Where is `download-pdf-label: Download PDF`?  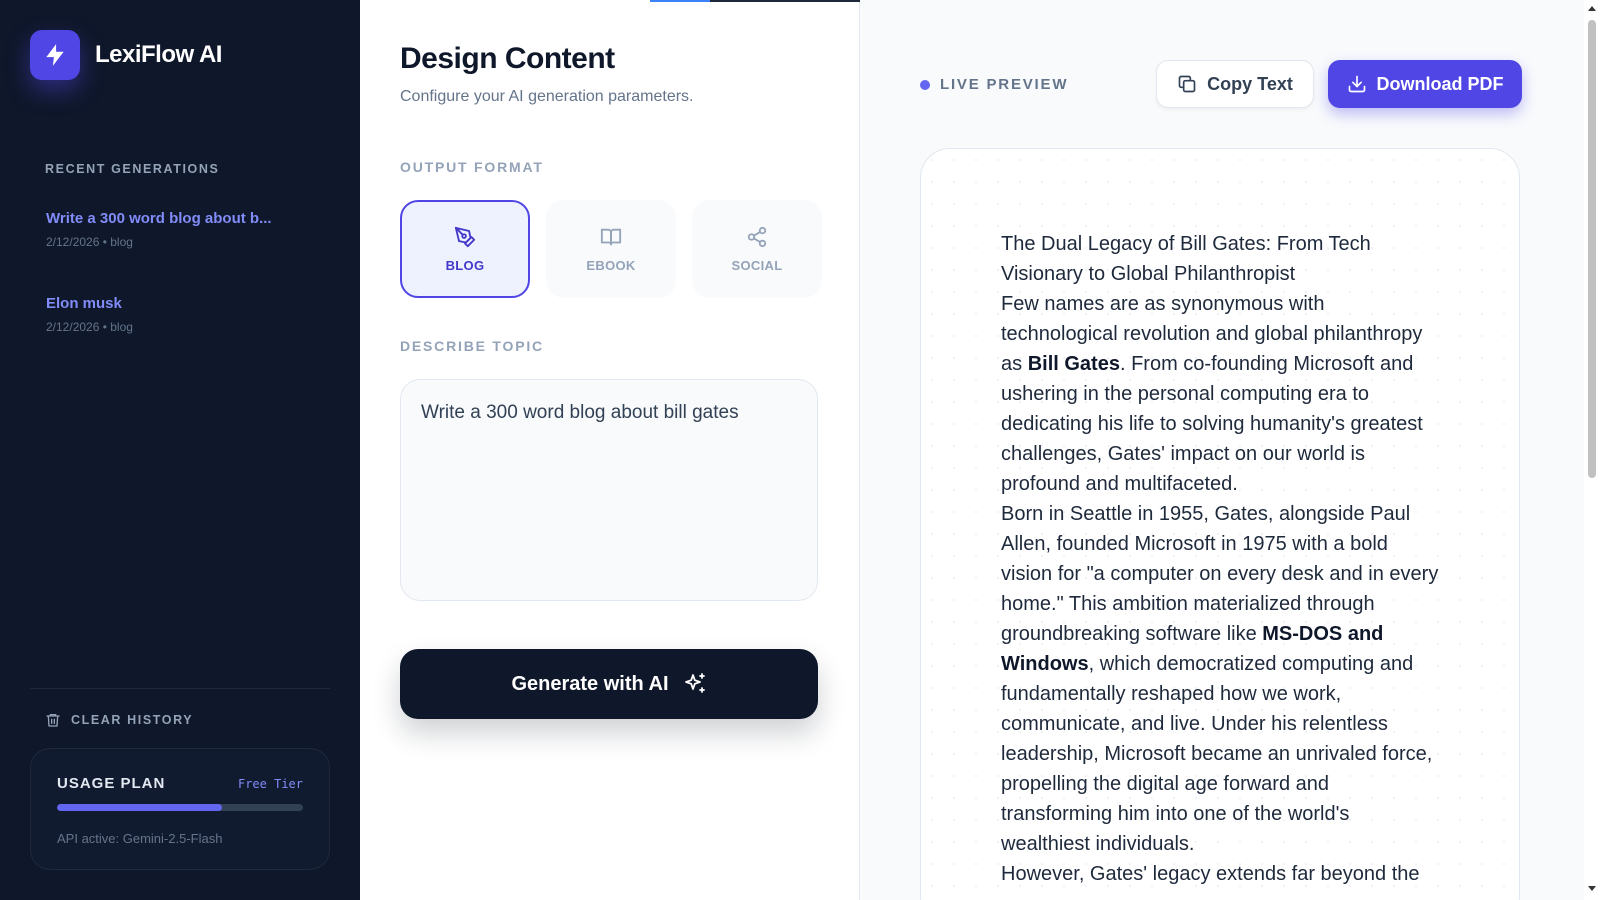
download-pdf-label: Download PDF is located at coordinates (1440, 83).